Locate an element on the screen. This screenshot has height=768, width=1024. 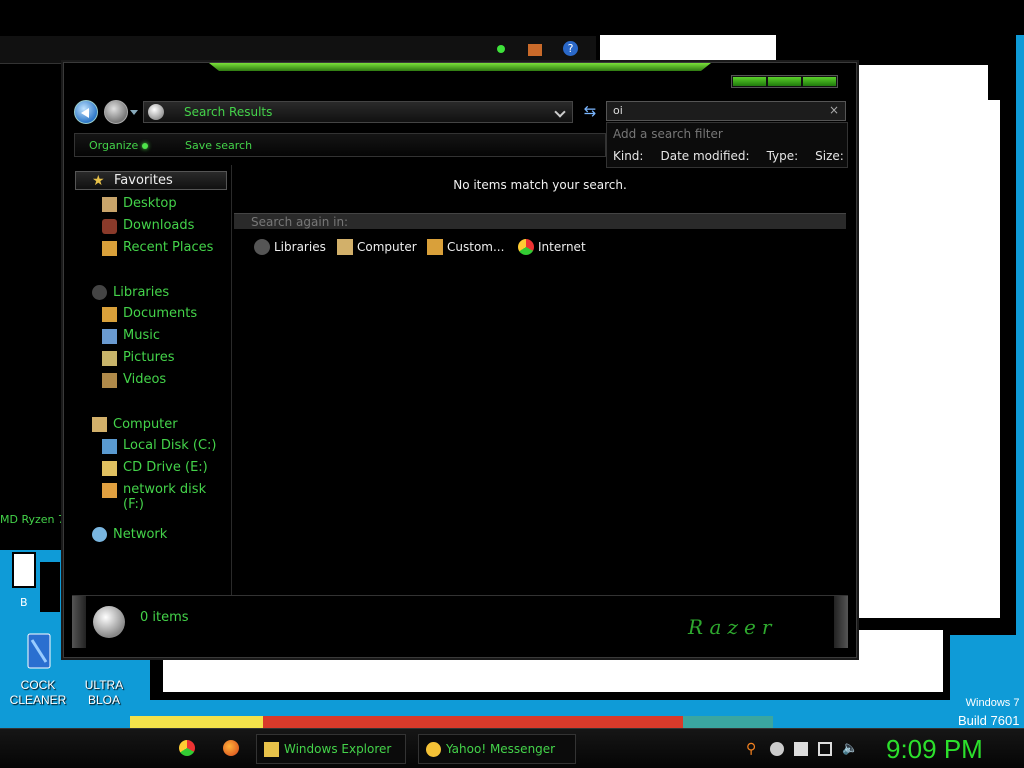
nav-item-label: Videos is located at coordinates (145, 379).